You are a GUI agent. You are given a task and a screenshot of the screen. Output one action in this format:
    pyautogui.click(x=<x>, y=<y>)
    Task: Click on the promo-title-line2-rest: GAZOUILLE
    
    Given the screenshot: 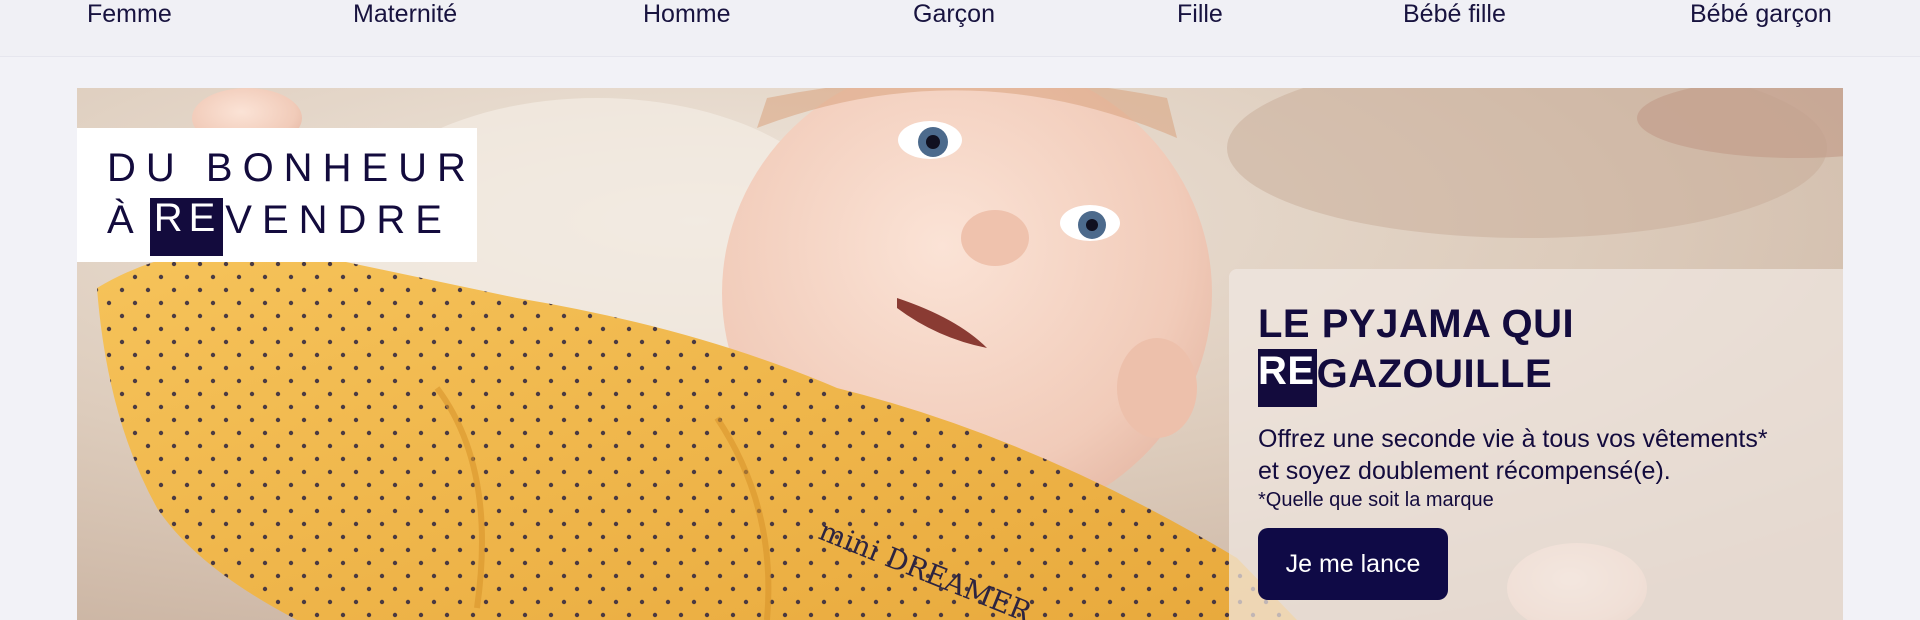 What is the action you would take?
    pyautogui.click(x=1434, y=374)
    